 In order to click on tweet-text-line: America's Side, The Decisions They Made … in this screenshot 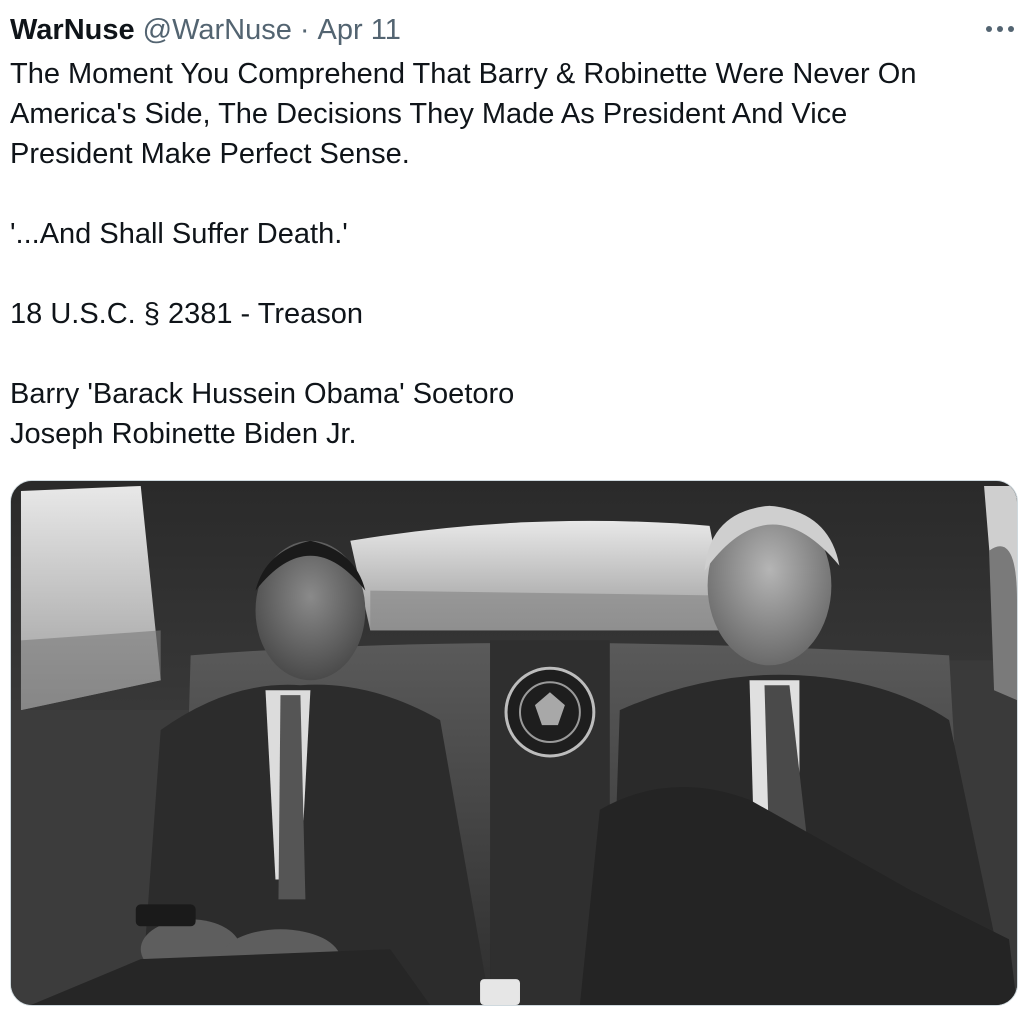, I will do `click(429, 114)`.